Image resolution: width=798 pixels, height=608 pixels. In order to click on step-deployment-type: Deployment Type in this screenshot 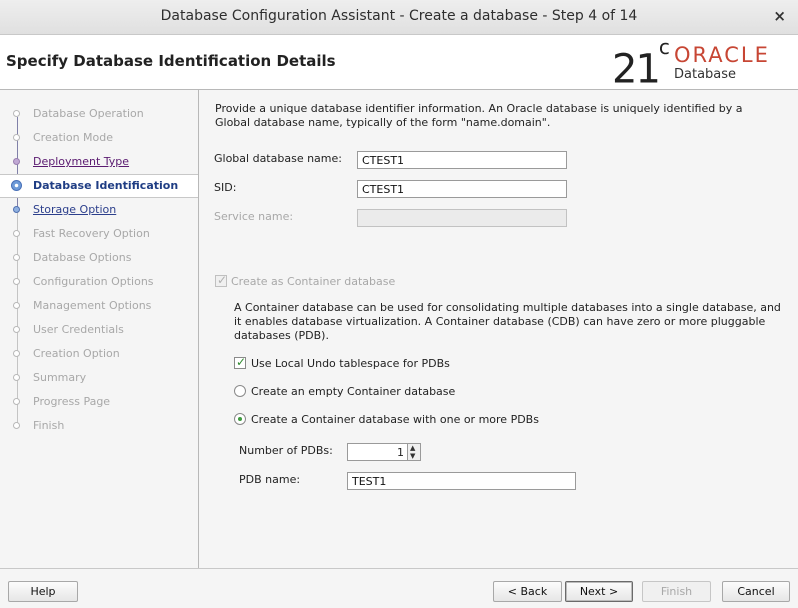, I will do `click(99, 162)`.